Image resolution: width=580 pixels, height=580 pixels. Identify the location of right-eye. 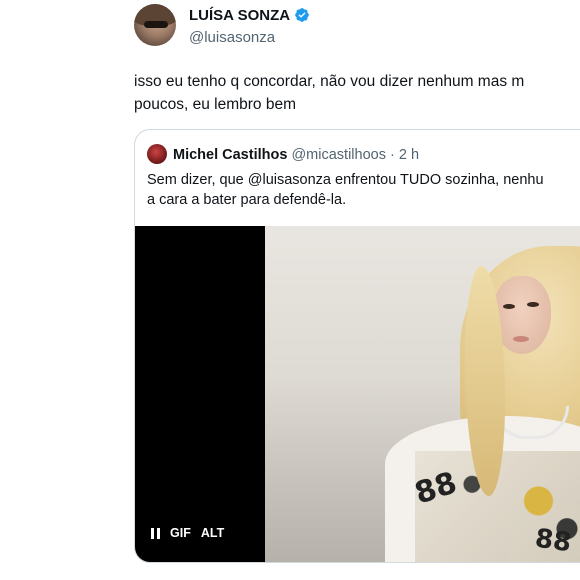
(533, 304).